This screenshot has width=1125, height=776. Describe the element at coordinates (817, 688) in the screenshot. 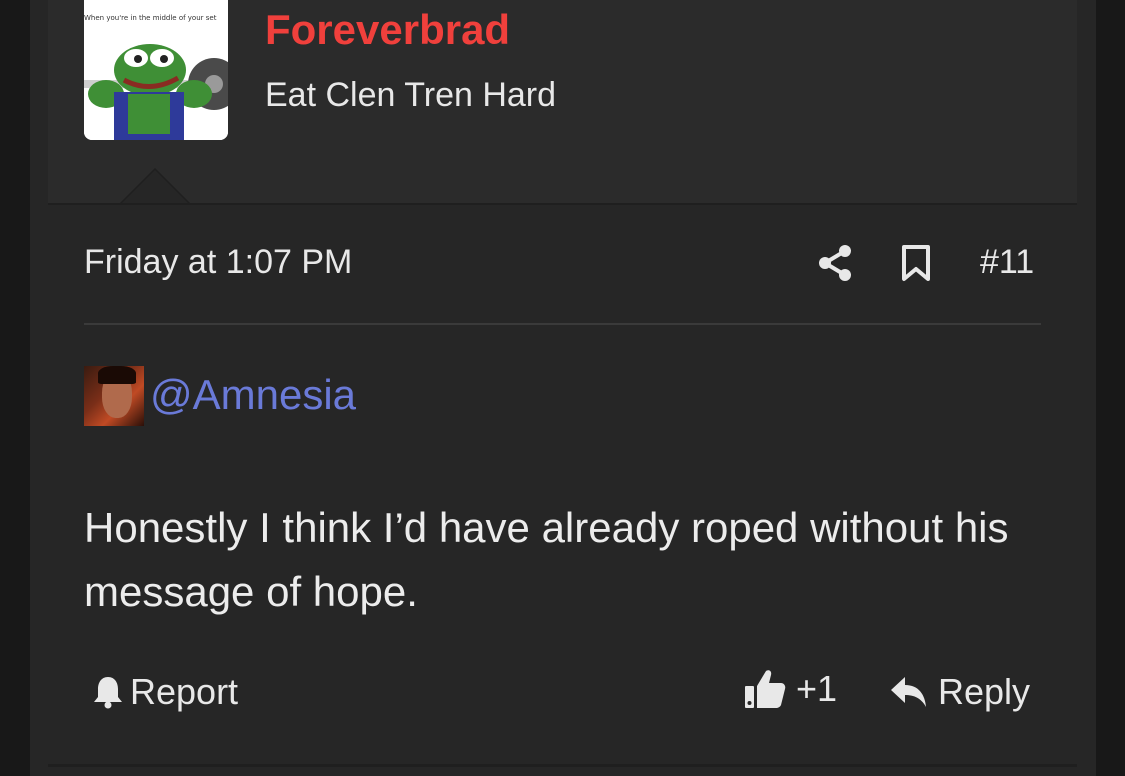

I see `like-count: +1` at that location.